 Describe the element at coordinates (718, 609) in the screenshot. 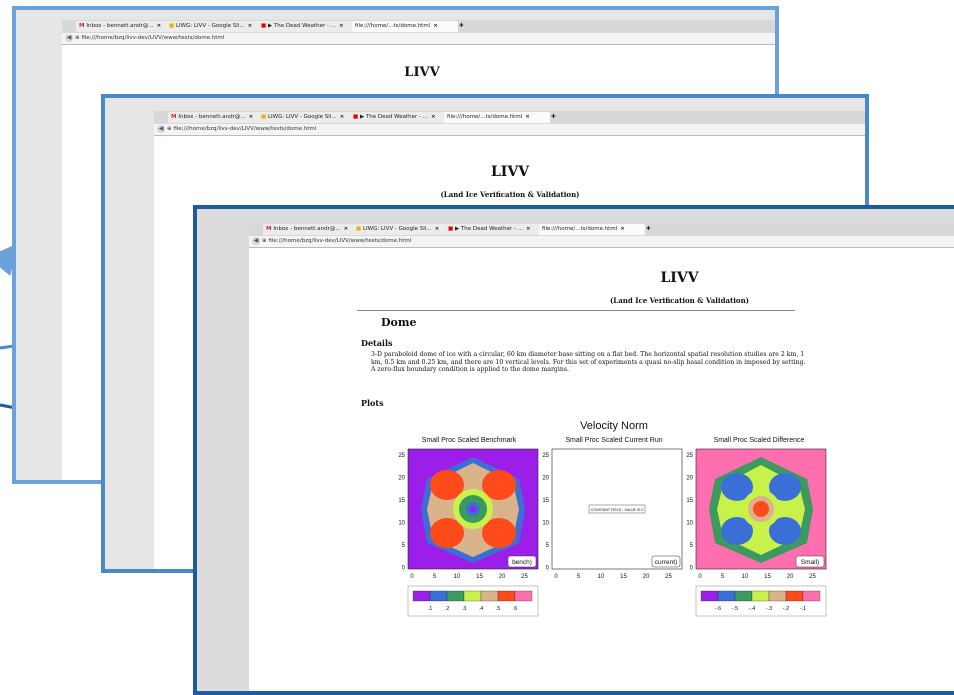

I see `legend-label: -.6` at that location.